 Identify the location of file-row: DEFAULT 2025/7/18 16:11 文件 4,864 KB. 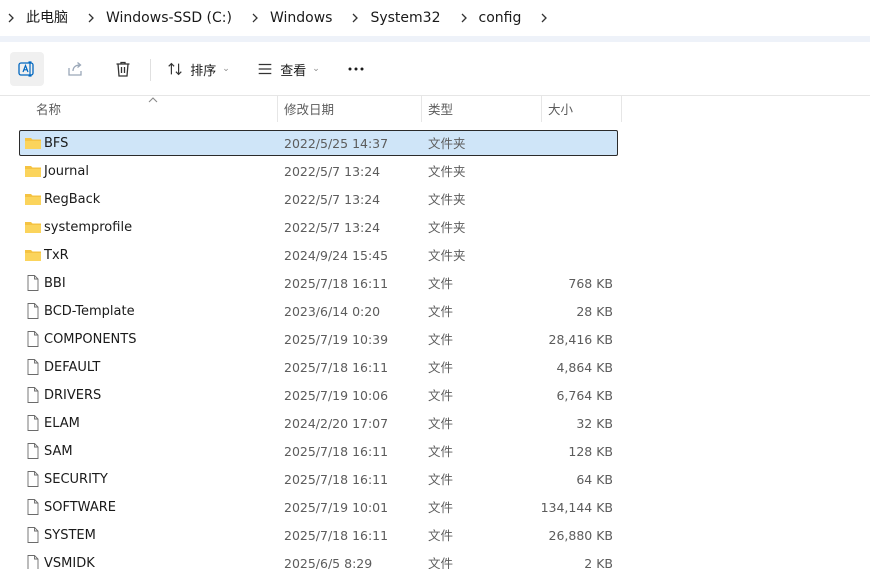
(318, 367).